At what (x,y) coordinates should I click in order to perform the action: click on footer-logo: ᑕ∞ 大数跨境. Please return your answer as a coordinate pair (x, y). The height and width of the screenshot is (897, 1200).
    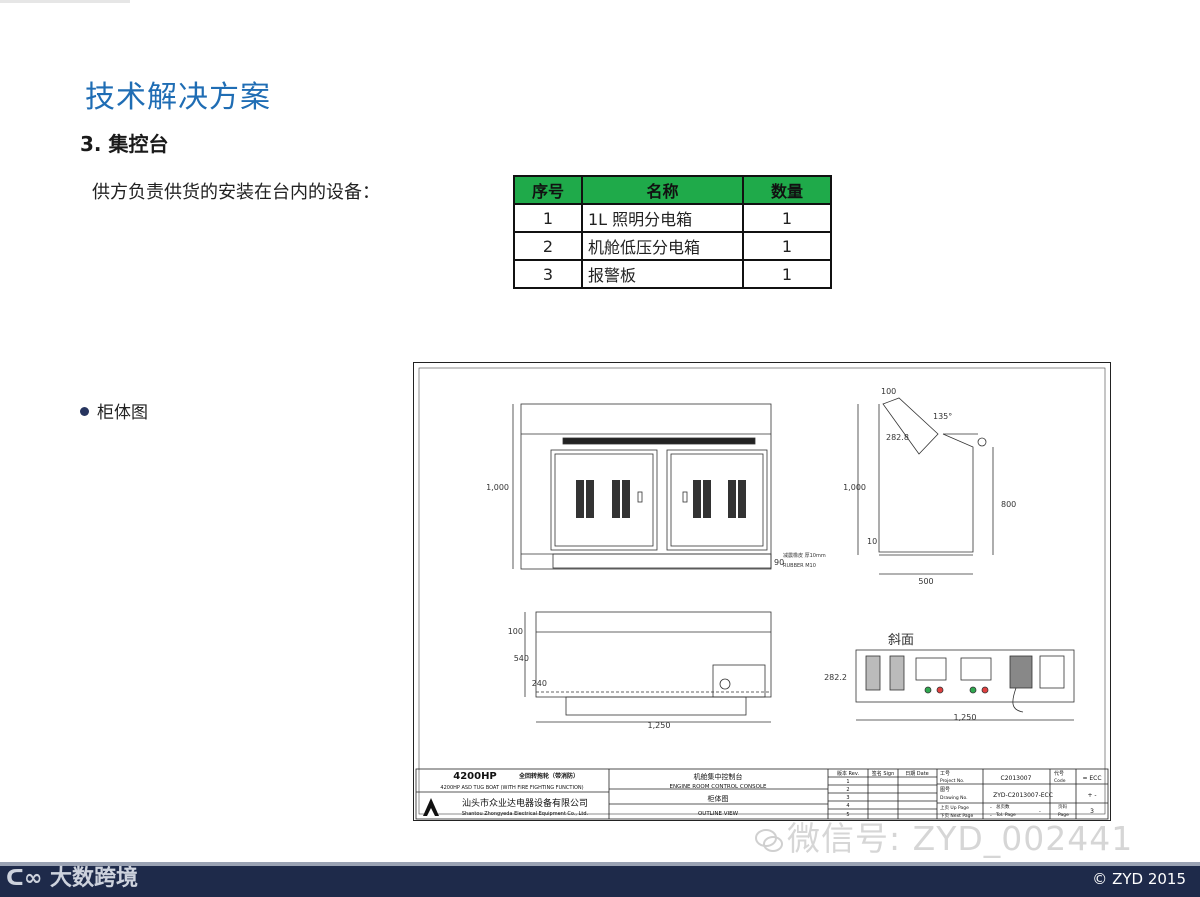
    Looking at the image, I should click on (72, 876).